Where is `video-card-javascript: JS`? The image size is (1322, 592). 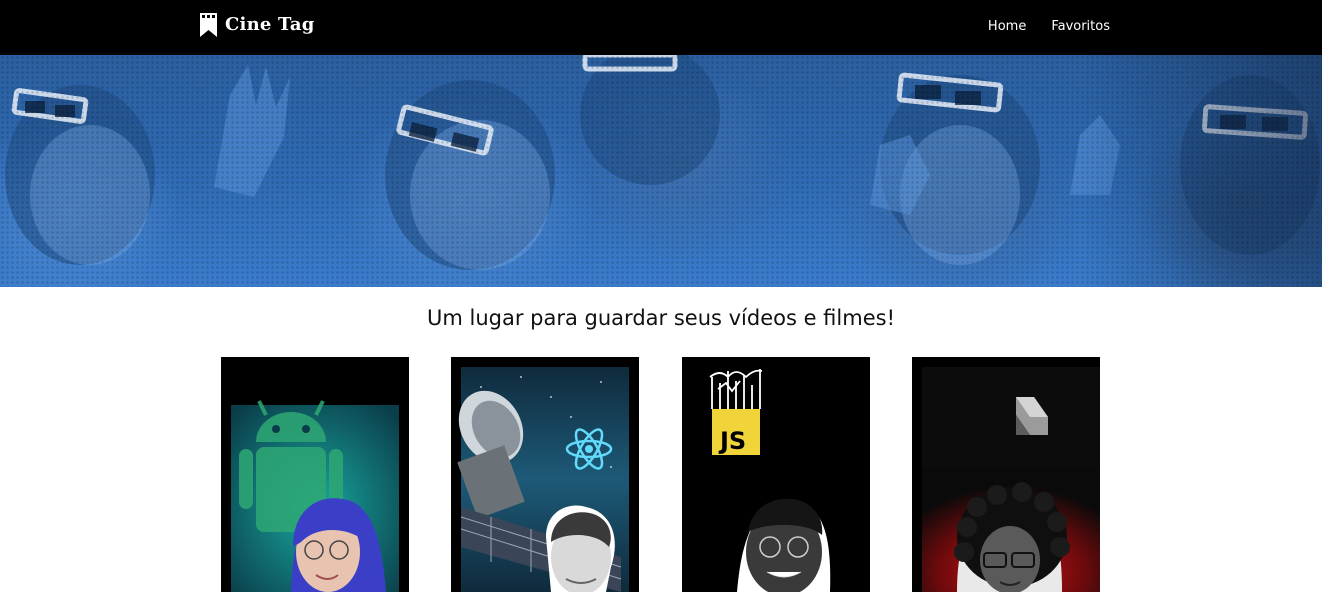
video-card-javascript: JS is located at coordinates (776, 474).